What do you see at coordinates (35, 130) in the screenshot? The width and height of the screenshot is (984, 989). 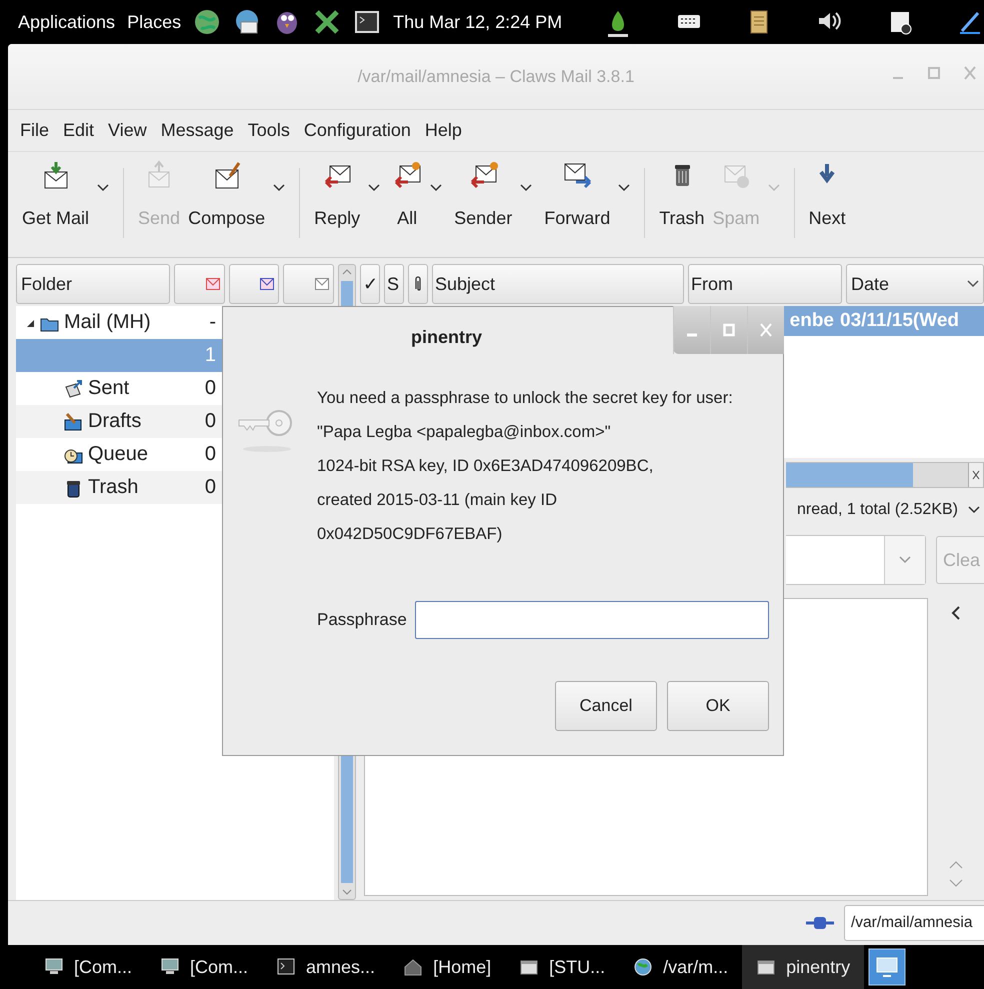 I see `menu-item: File` at bounding box center [35, 130].